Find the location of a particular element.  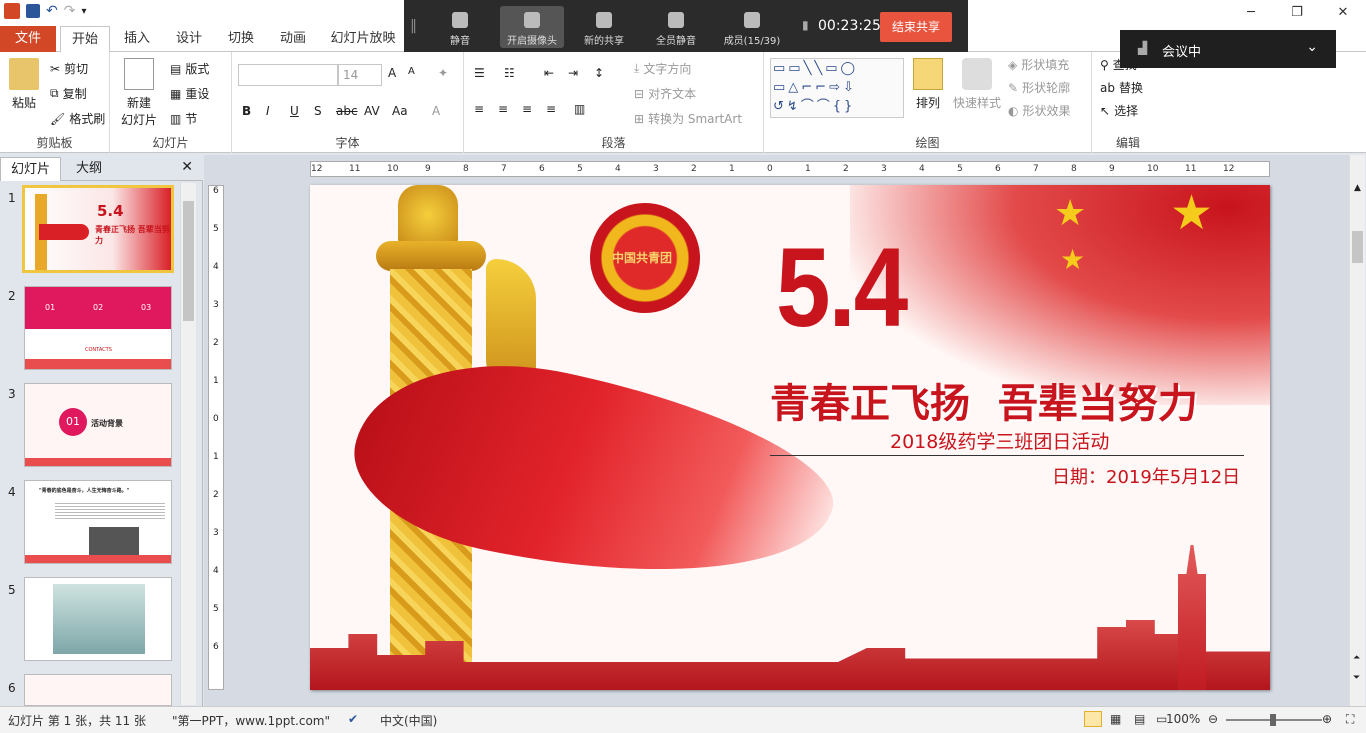

shrink-font-button: A is located at coordinates (411, 71).